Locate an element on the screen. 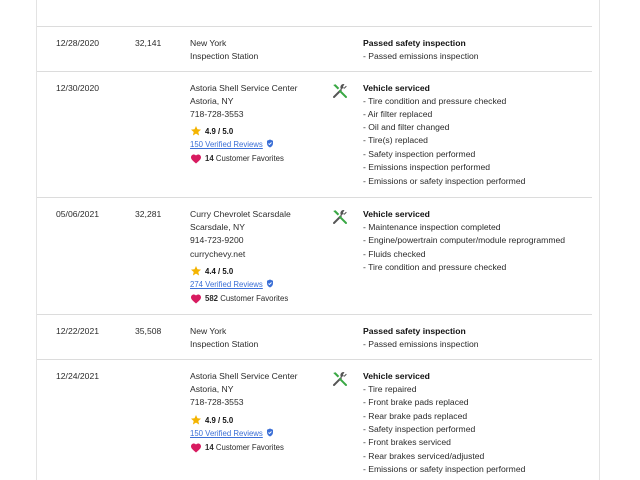 The width and height of the screenshot is (640, 480). shop-phone: 914-723-9200 is located at coordinates (217, 241).